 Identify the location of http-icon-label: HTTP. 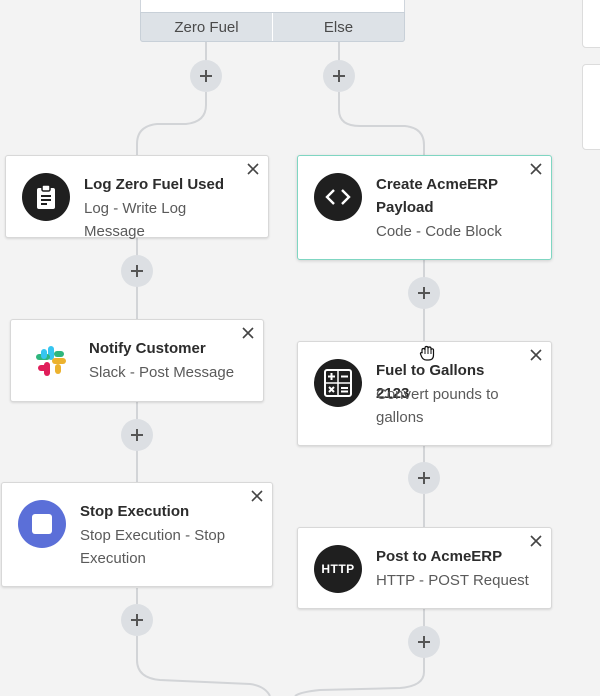
(338, 569).